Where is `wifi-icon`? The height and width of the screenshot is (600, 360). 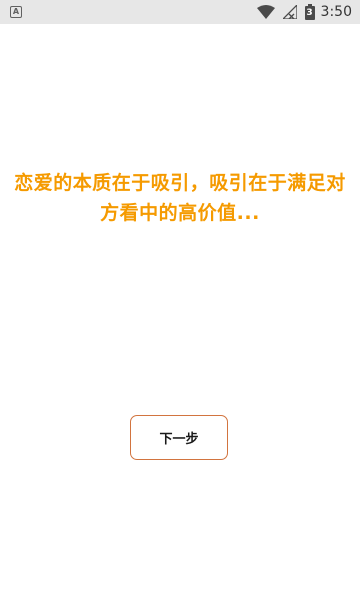 wifi-icon is located at coordinates (265, 12).